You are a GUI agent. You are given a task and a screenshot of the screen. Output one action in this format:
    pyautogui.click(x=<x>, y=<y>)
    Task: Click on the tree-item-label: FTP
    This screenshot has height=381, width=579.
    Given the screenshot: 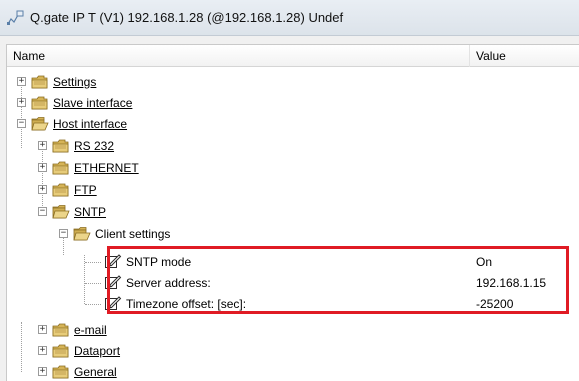 What is the action you would take?
    pyautogui.click(x=85, y=190)
    